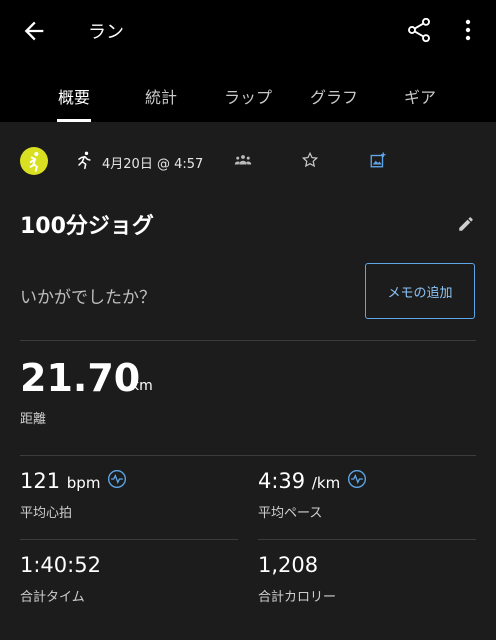  Describe the element at coordinates (248, 31) in the screenshot. I see `app-bar: ラン` at that location.